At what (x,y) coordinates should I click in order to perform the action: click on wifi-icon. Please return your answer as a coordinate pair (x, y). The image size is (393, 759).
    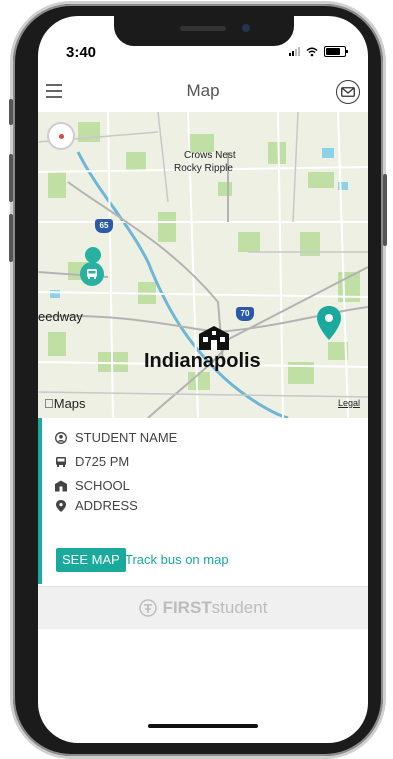
    Looking at the image, I should click on (312, 51).